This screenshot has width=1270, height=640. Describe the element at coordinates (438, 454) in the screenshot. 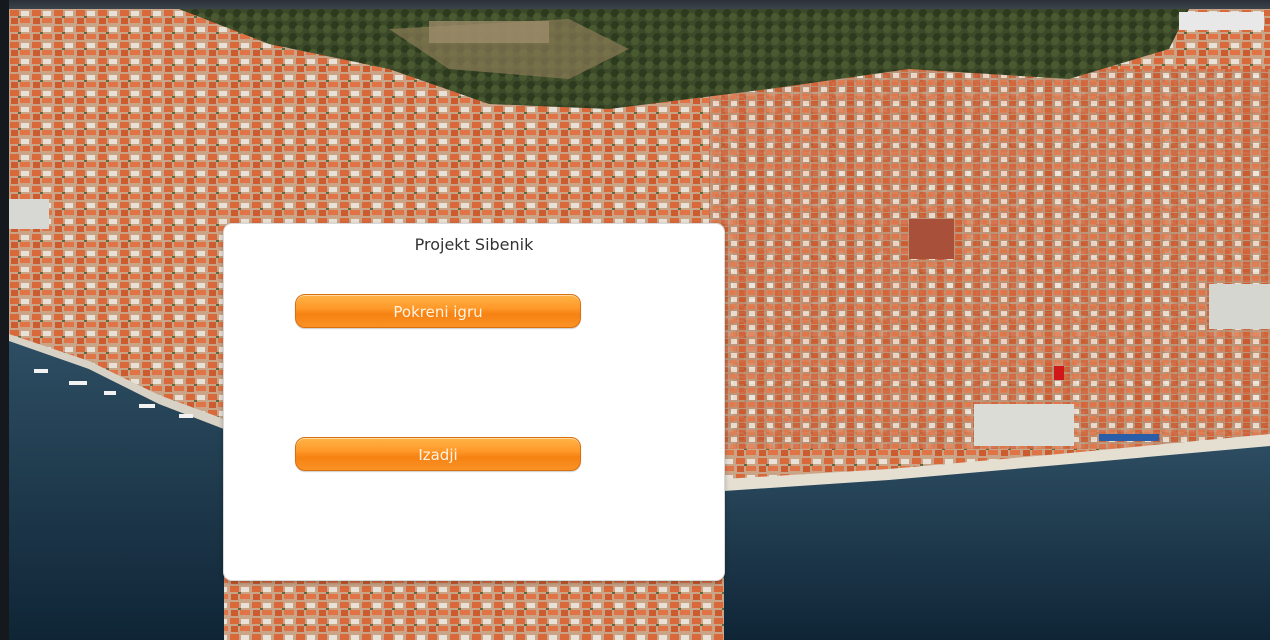

I see `exit-button: Izadji` at that location.